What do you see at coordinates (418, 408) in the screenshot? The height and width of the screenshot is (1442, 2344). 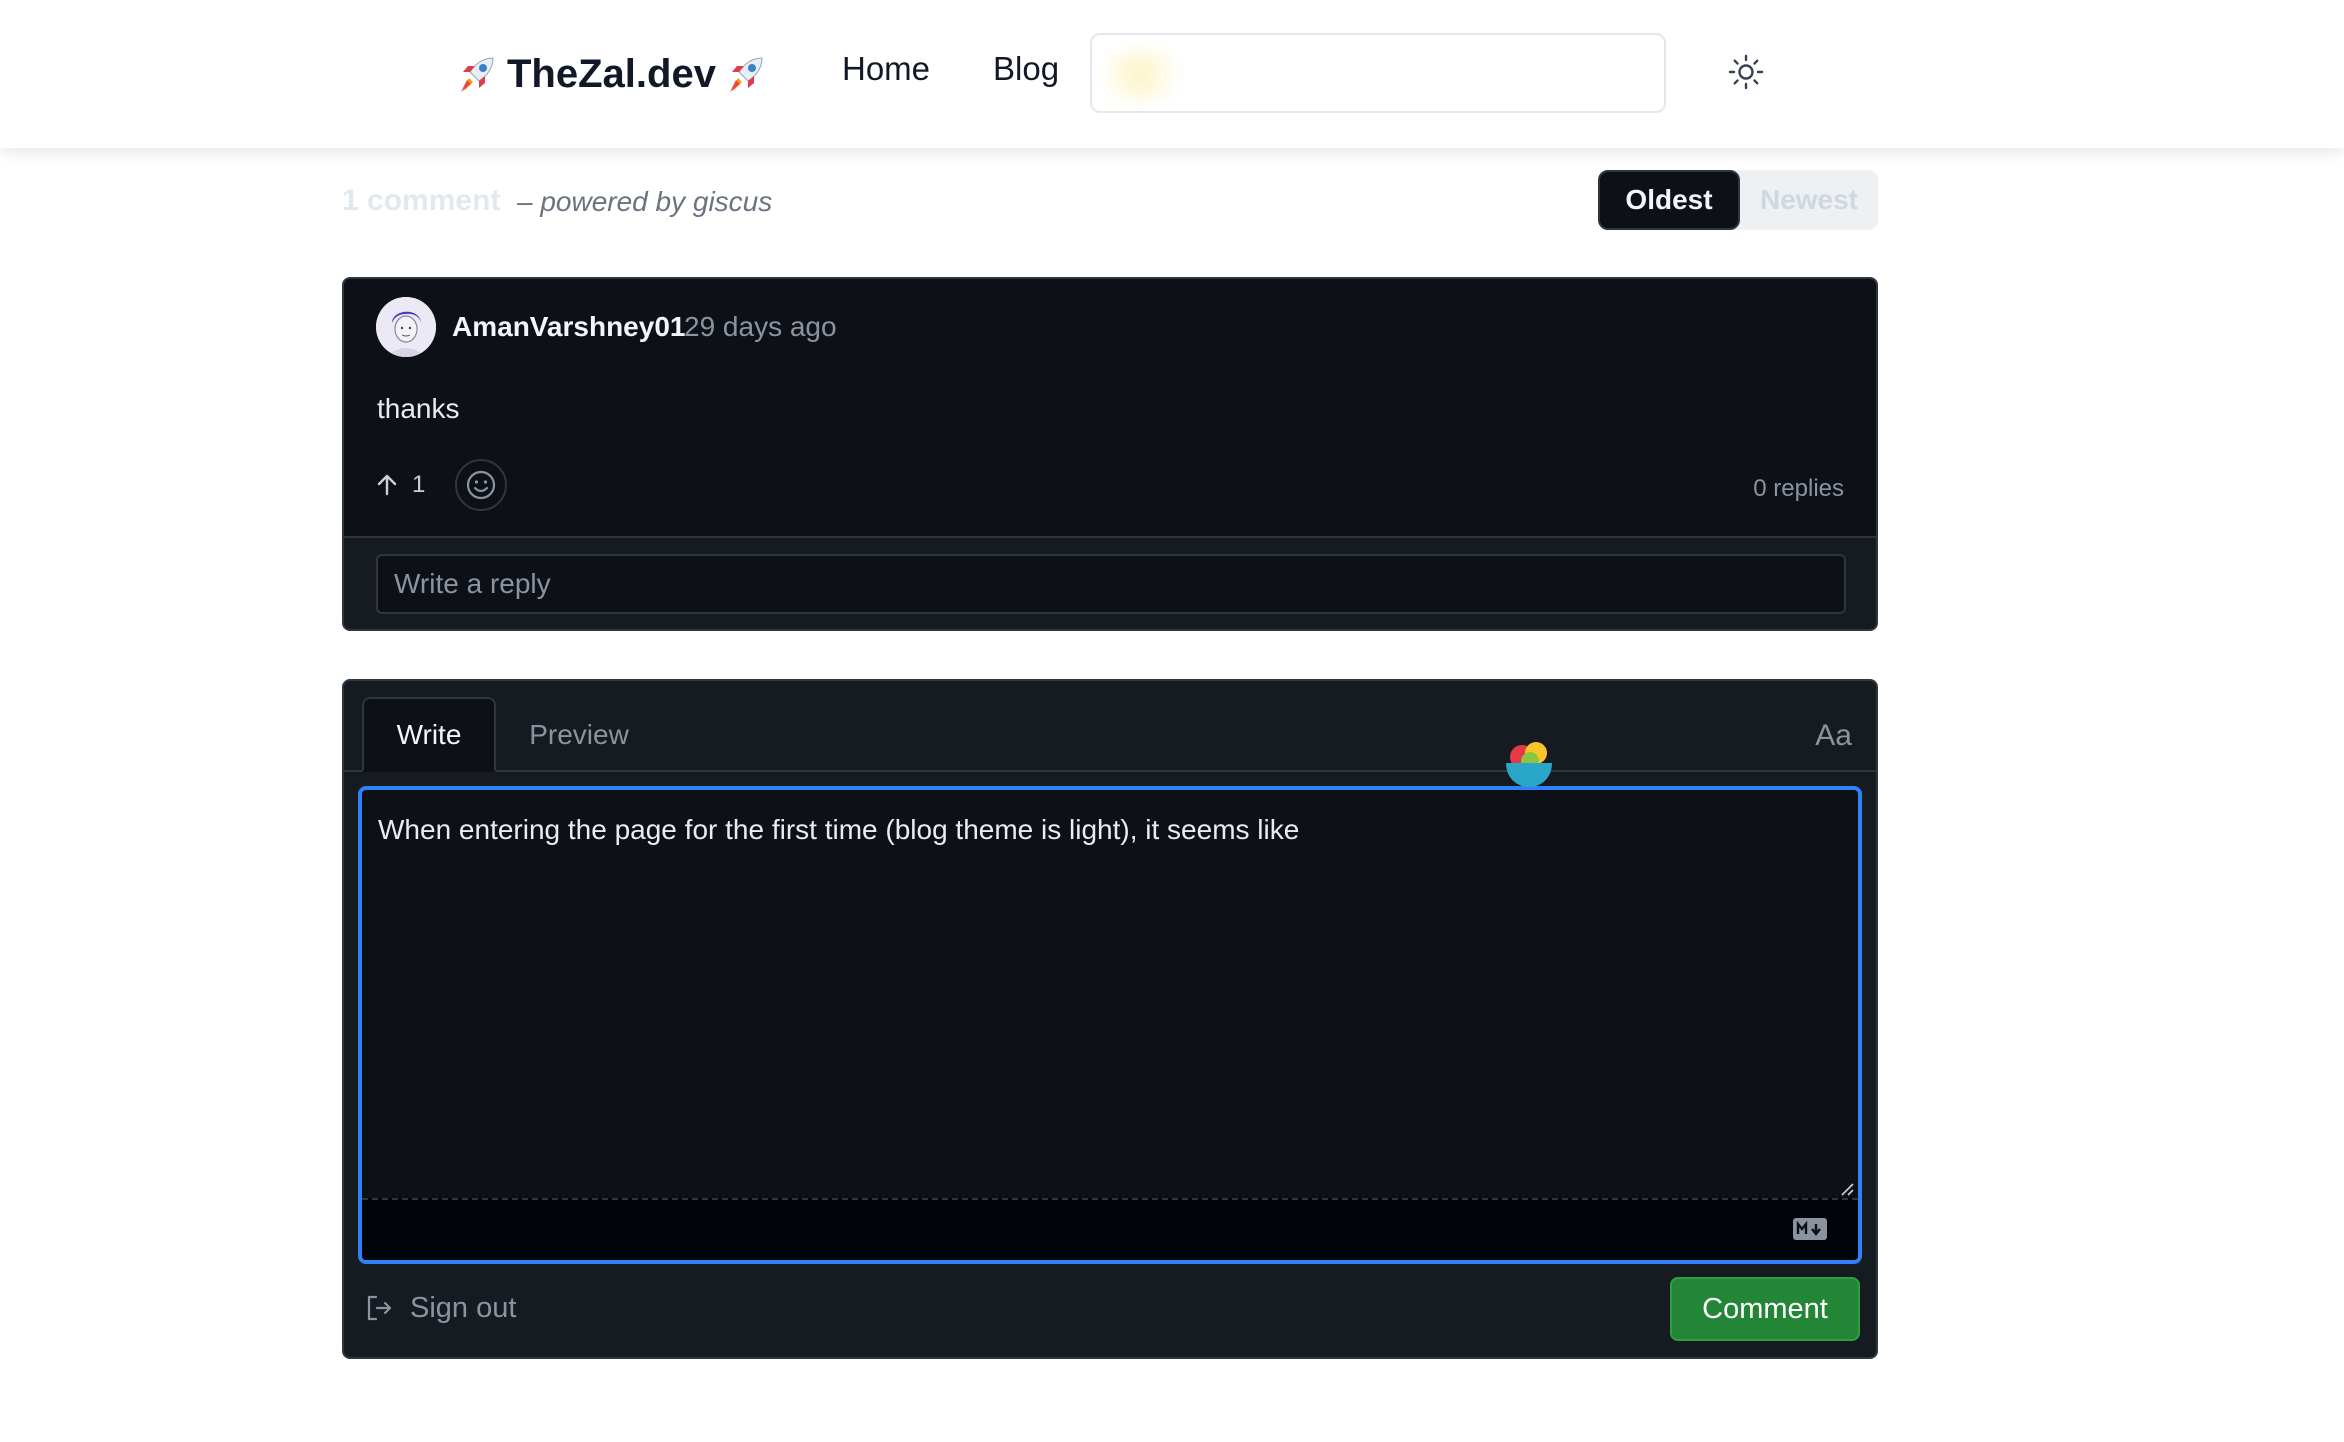 I see `comment-body: thanks` at bounding box center [418, 408].